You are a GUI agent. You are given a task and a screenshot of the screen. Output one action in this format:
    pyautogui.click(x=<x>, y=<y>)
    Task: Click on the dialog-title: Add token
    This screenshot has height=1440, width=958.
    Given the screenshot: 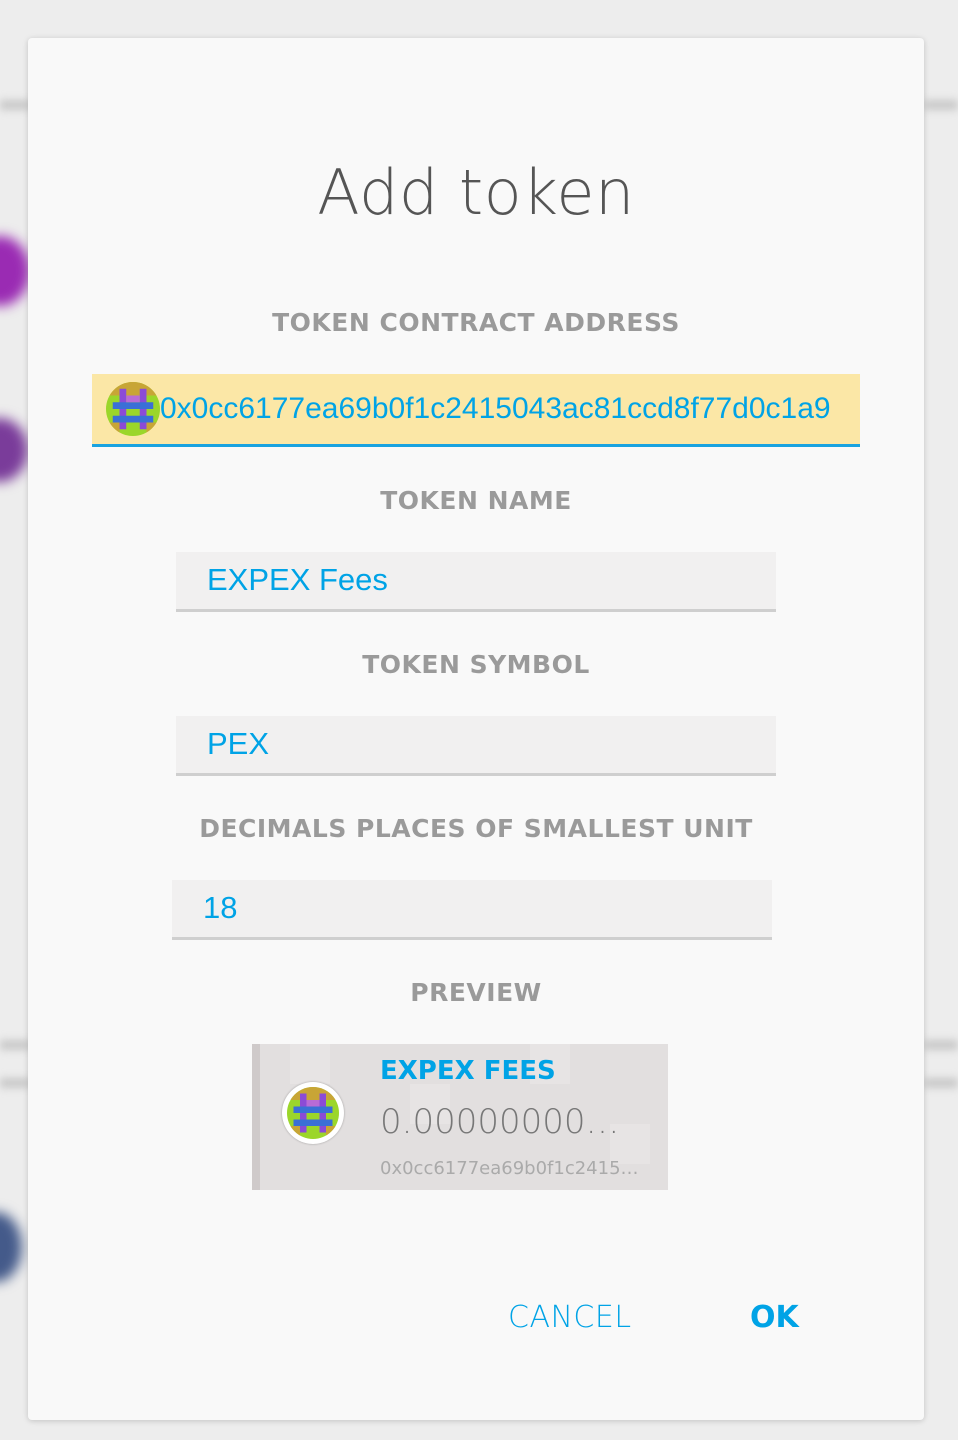 What is the action you would take?
    pyautogui.click(x=476, y=192)
    